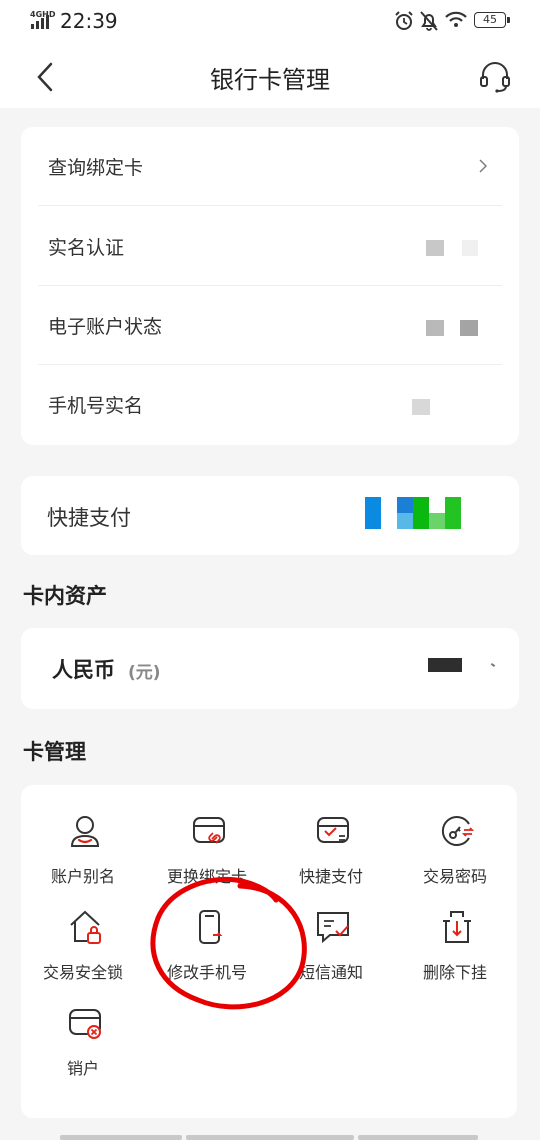  Describe the element at coordinates (105, 327) in the screenshot. I see `row-label: 电子账户状态` at that location.